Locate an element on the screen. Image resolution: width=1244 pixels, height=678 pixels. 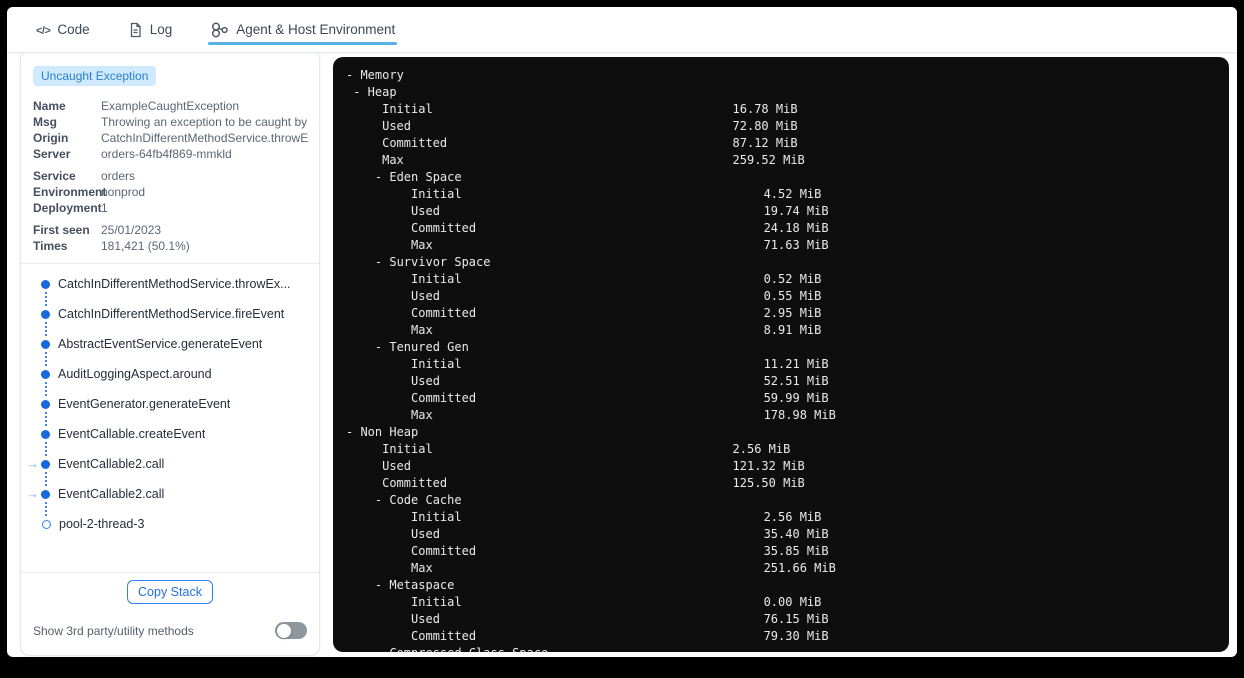
memory-tree-section: - Survivor Space is located at coordinates (787, 262).